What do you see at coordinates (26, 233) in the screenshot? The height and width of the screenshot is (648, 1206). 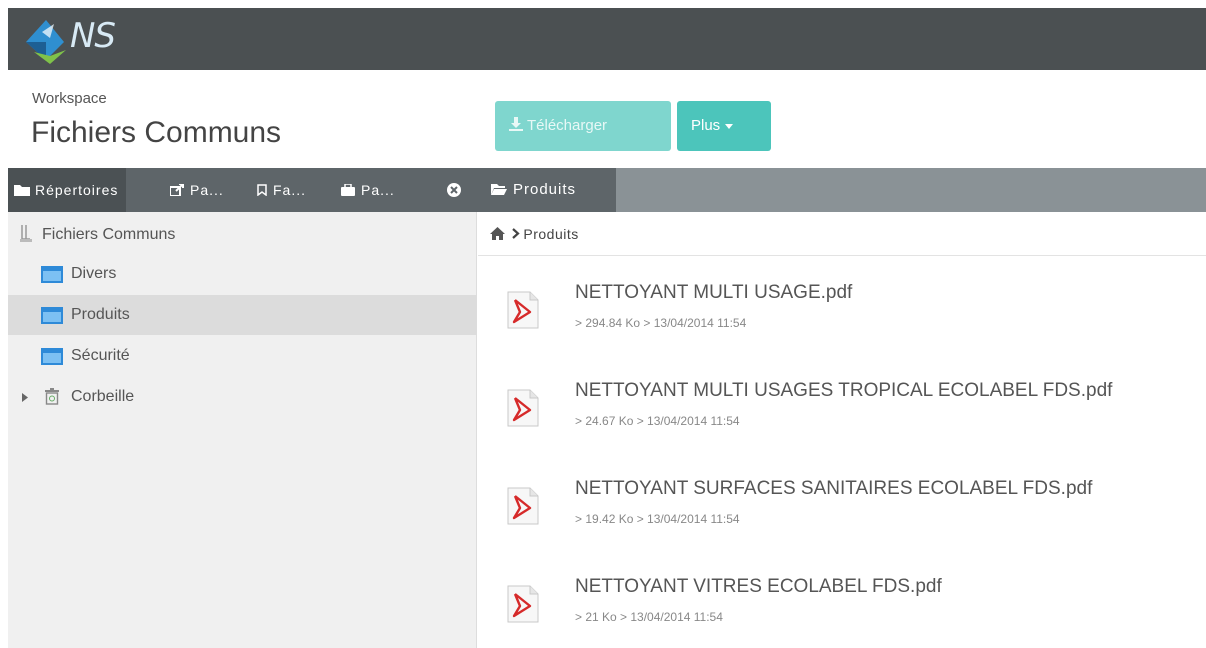 I see `root-tree-icon` at bounding box center [26, 233].